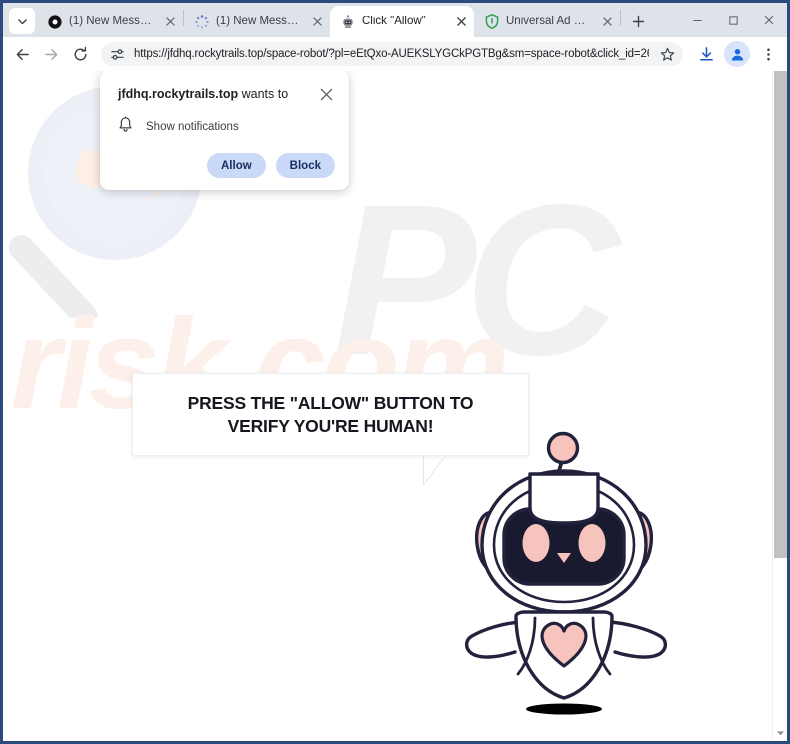  I want to click on tab-new-message-1: (1) New Message!, so click(110, 21).